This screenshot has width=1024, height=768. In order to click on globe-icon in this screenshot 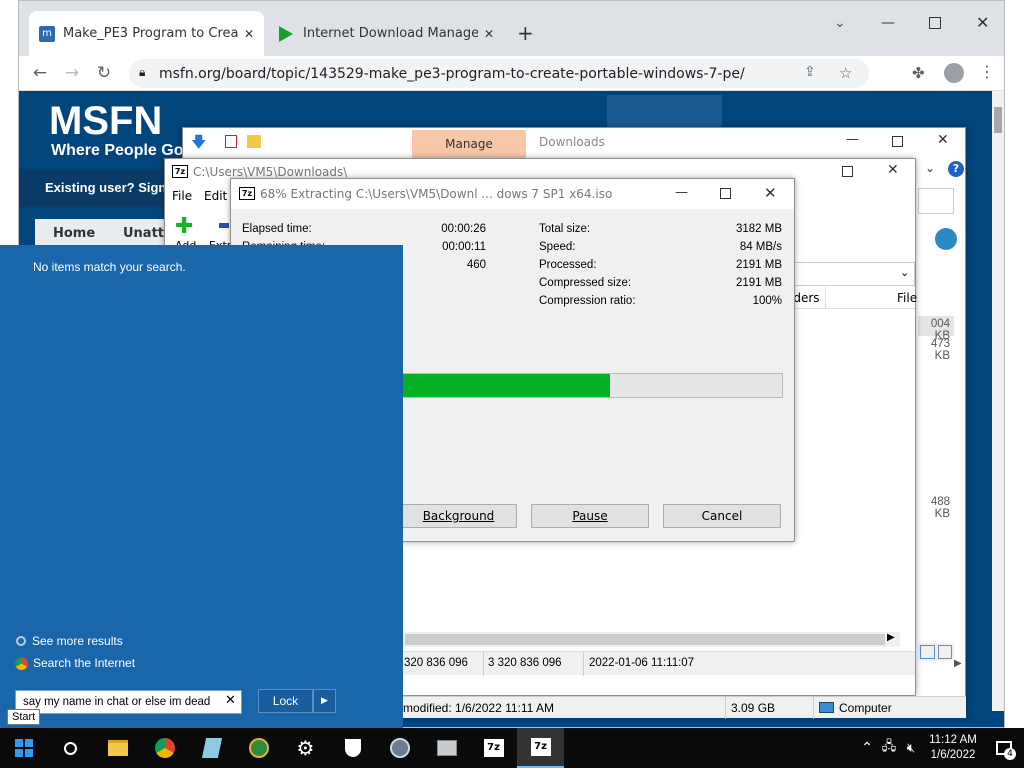, I will do `click(946, 239)`.